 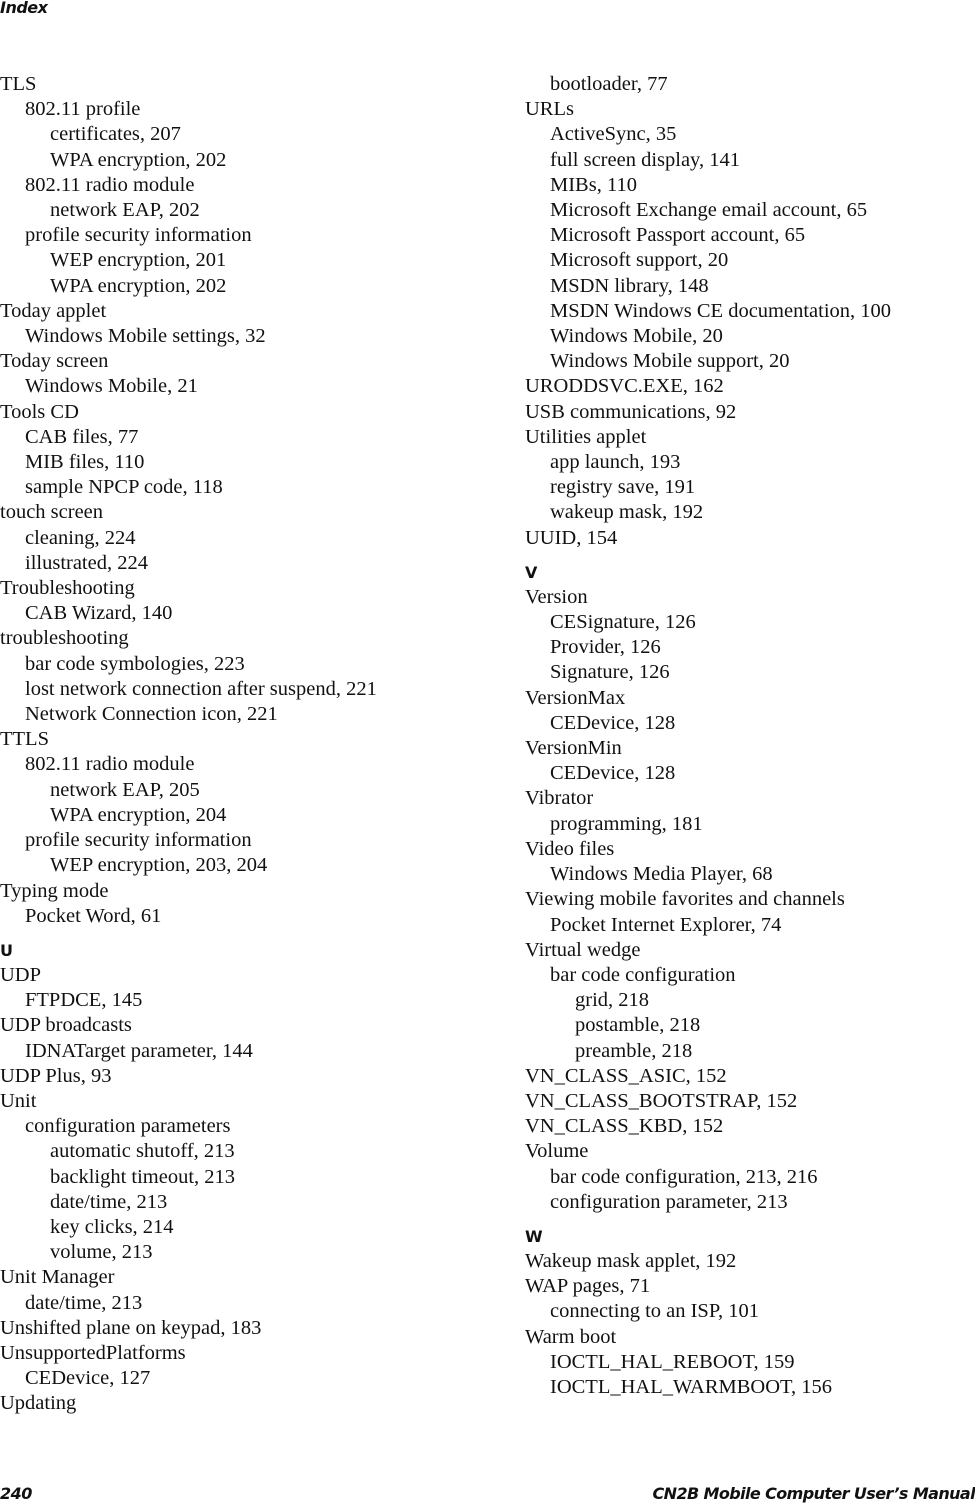 What do you see at coordinates (593, 184) in the screenshot?
I see `index-subentry: MIBs, 110` at bounding box center [593, 184].